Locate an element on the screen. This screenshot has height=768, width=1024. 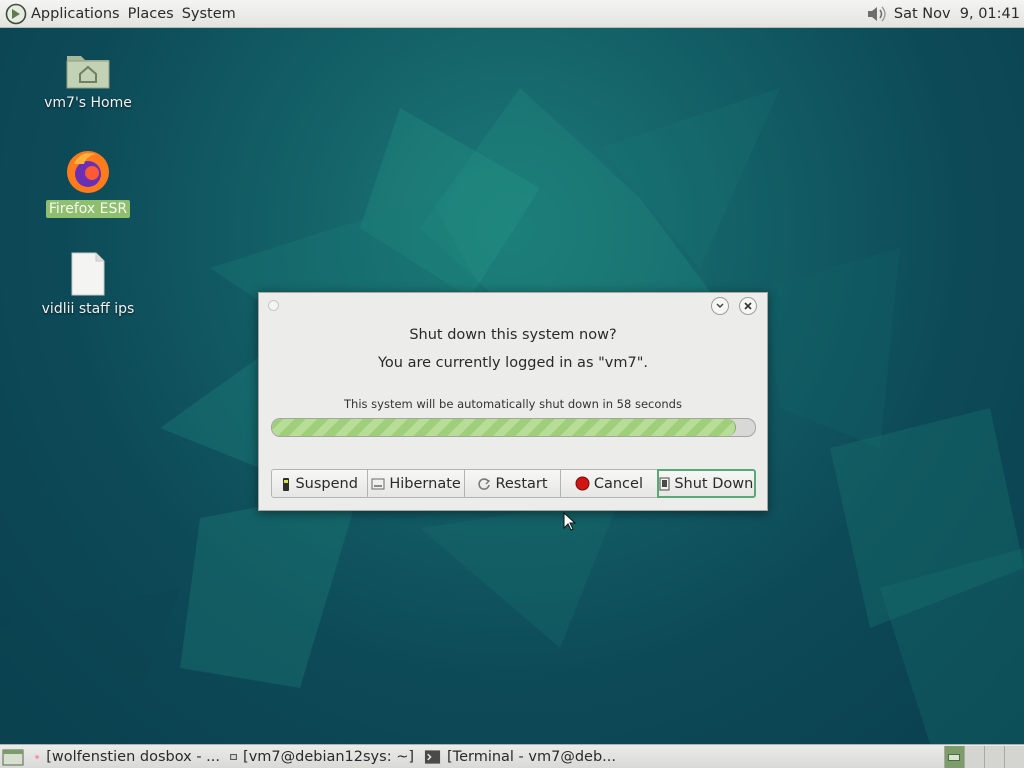
panel-tray: Sat Nov 9, 01:41 is located at coordinates (944, 14).